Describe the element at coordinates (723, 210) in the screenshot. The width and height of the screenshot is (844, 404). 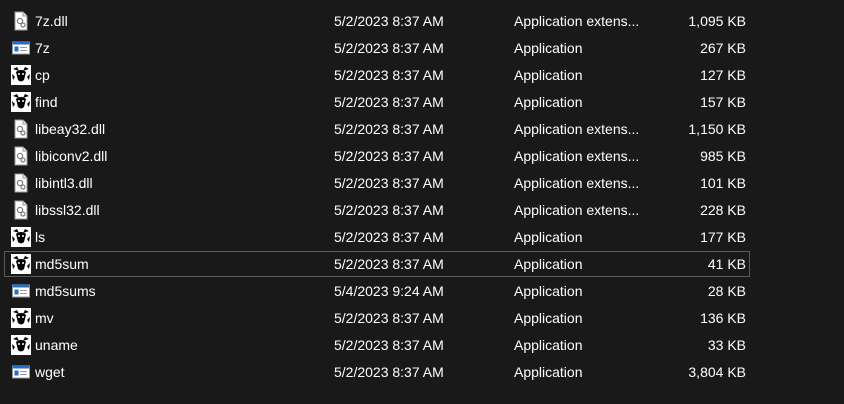
I see `file-size: 228 KB` at that location.